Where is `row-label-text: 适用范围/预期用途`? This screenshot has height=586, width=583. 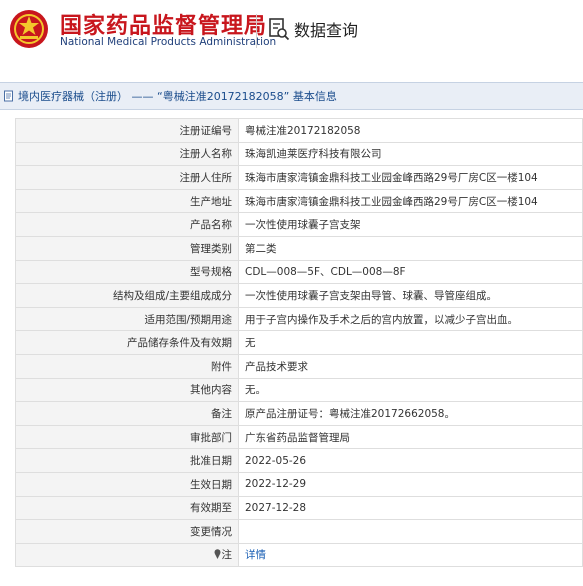
row-label-text: 适用范围/预期用途 is located at coordinates (188, 319).